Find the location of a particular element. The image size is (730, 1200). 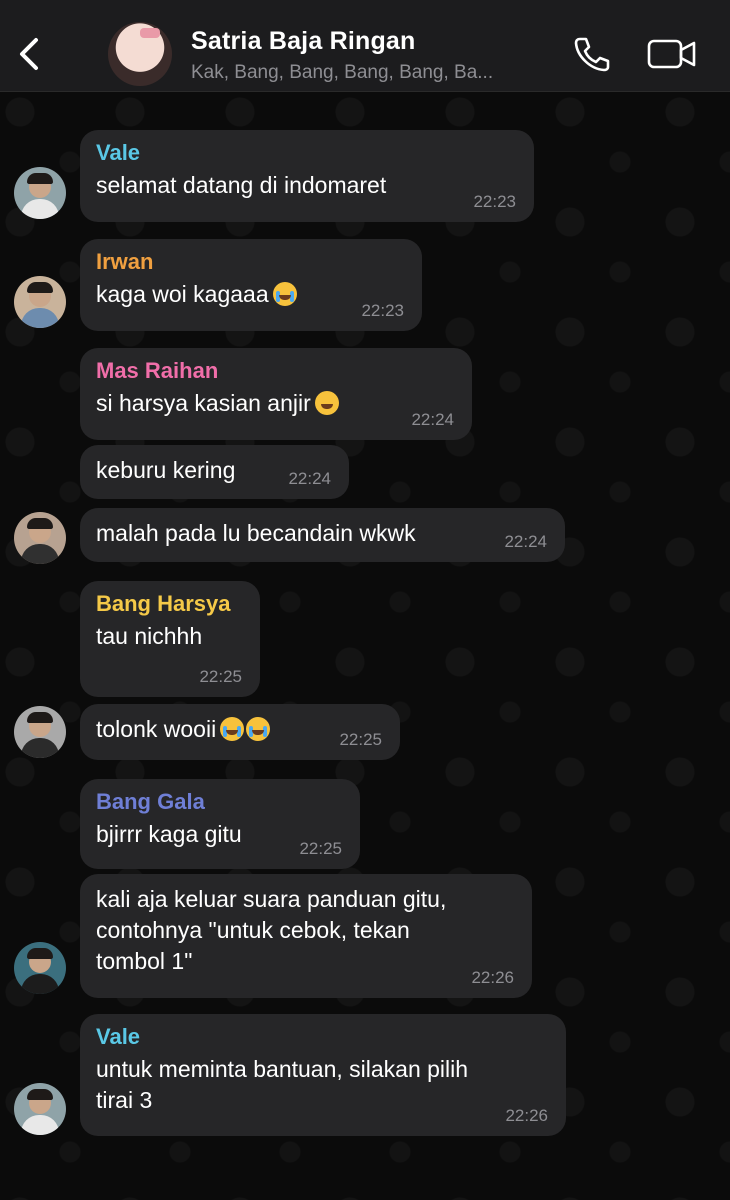

message-bubble: malah pada lu becandain wkwk 22:24 is located at coordinates (322, 535).